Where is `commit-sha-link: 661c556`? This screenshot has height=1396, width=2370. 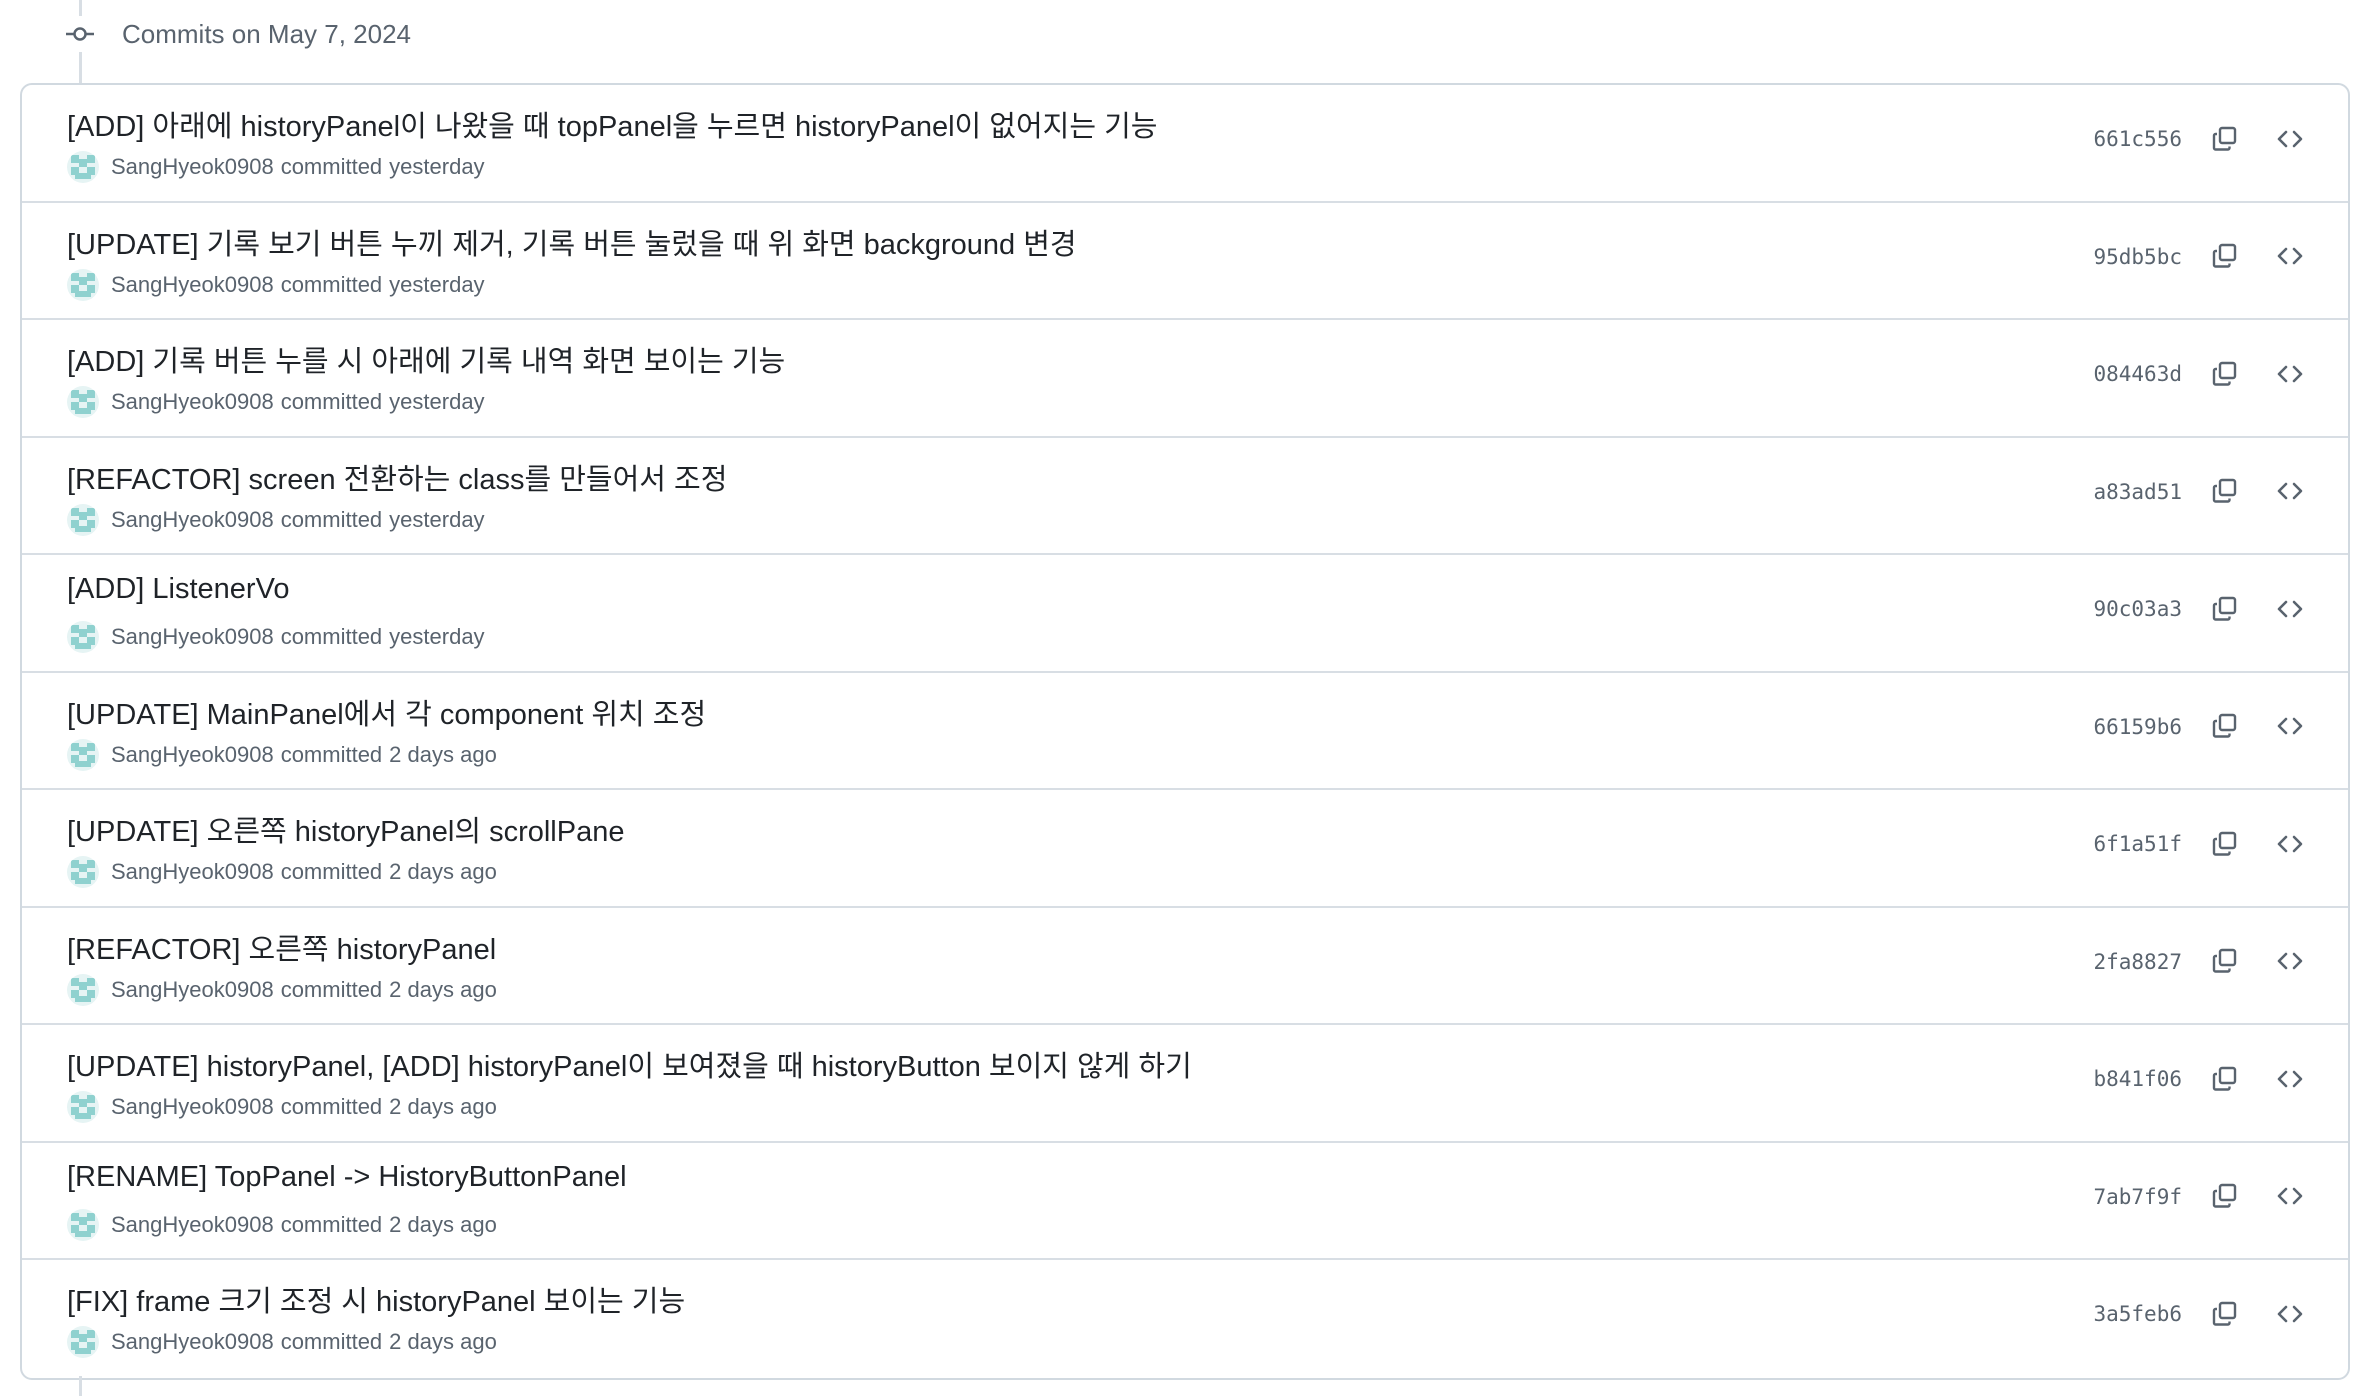
commit-sha-link: 661c556 is located at coordinates (2137, 139).